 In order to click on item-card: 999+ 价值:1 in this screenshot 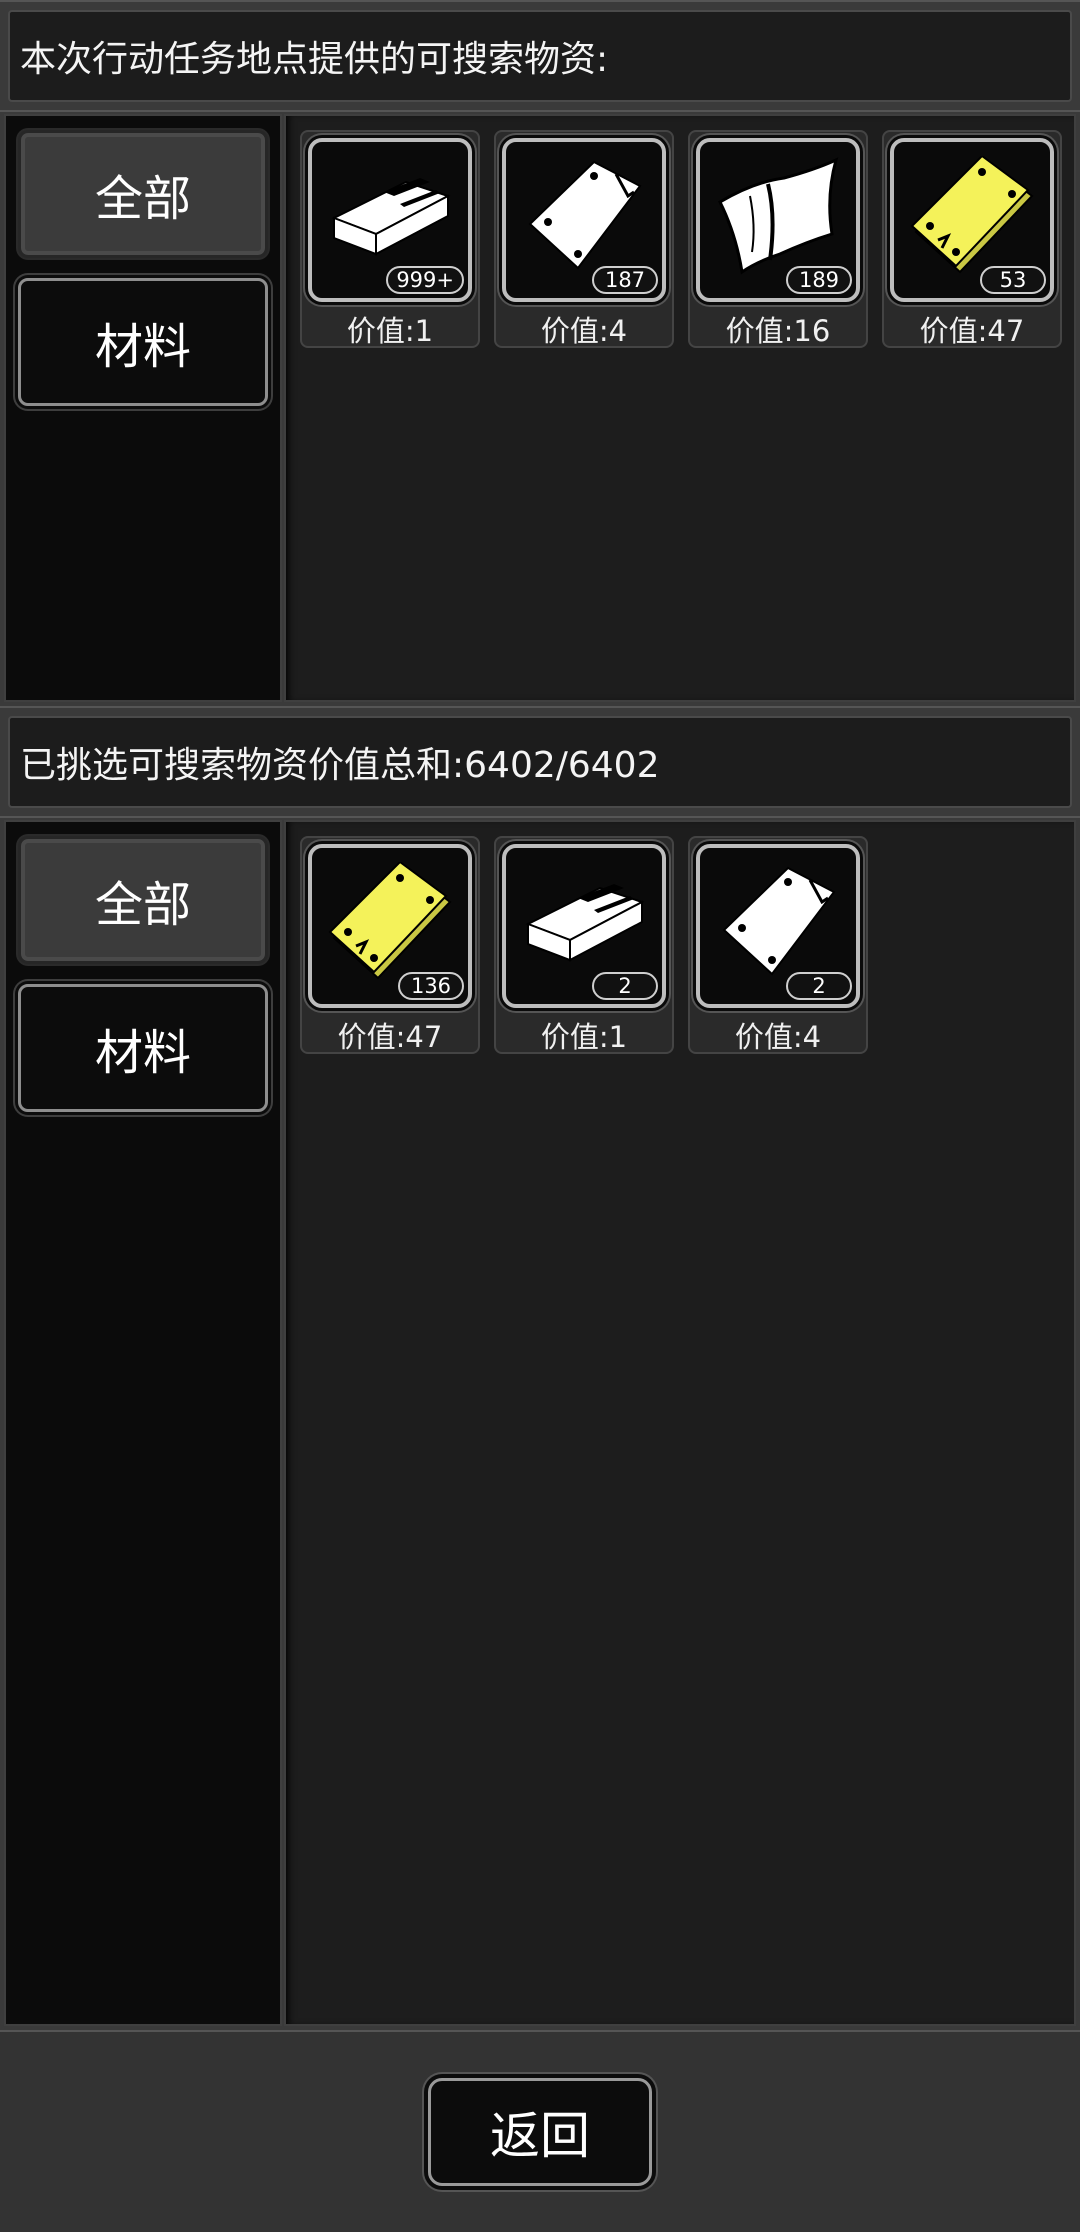, I will do `click(390, 239)`.